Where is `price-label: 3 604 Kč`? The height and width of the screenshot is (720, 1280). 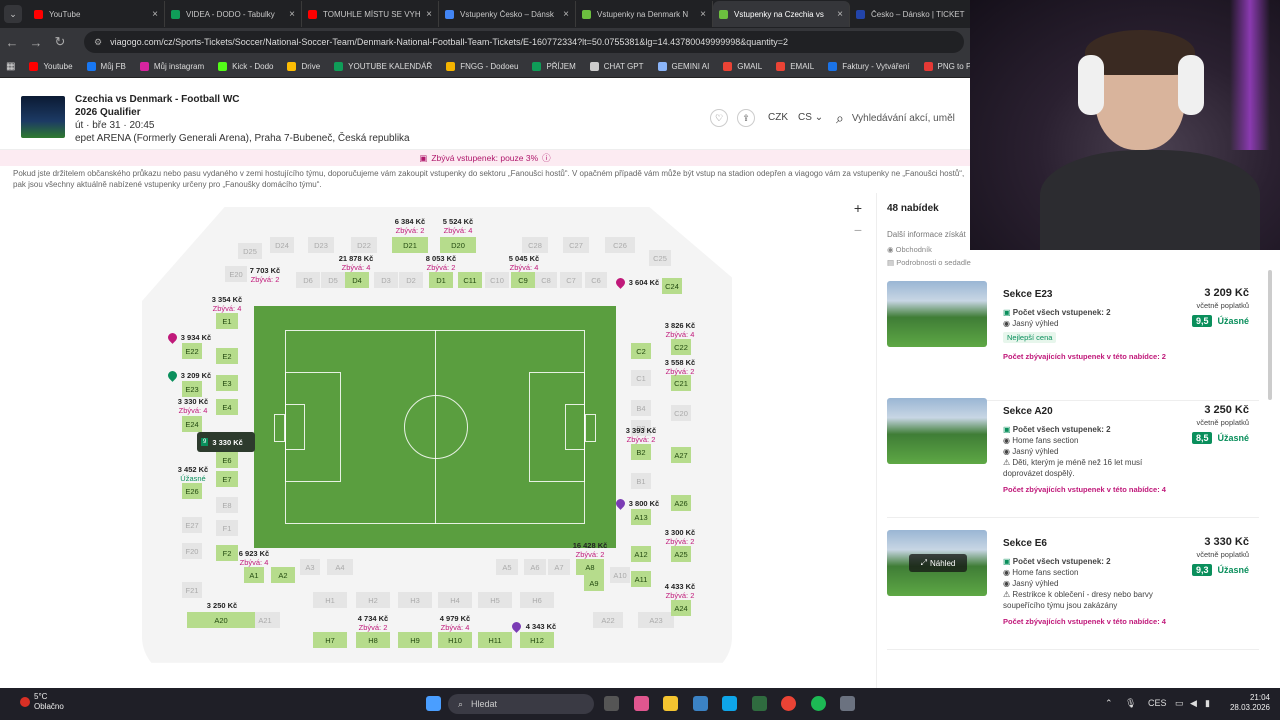 price-label: 3 604 Kč is located at coordinates (644, 282).